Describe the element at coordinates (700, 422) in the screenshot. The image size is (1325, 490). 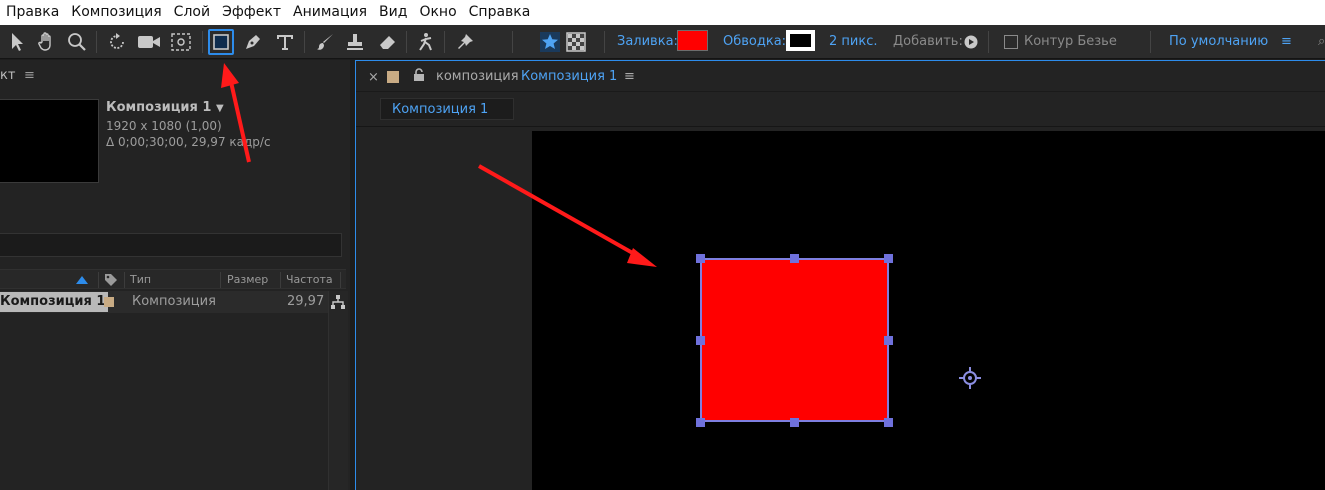
I see `transform-handle-bottom-left` at that location.